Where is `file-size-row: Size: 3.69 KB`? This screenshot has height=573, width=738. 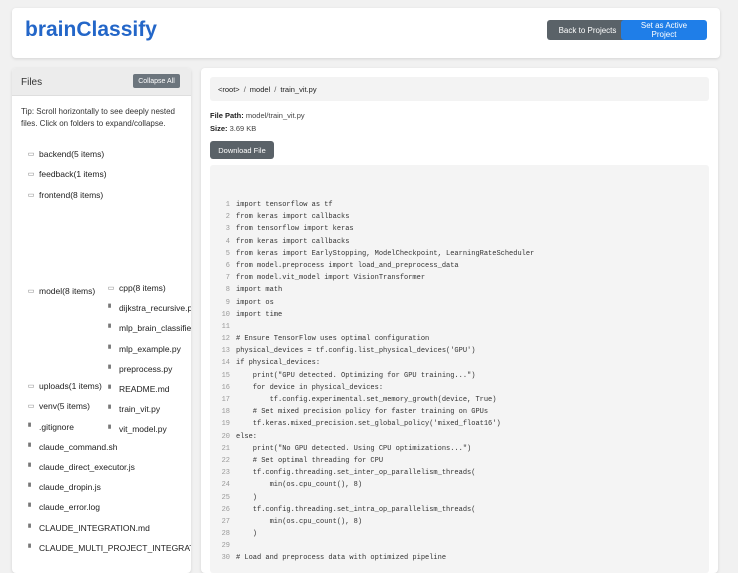 file-size-row: Size: 3.69 KB is located at coordinates (233, 128).